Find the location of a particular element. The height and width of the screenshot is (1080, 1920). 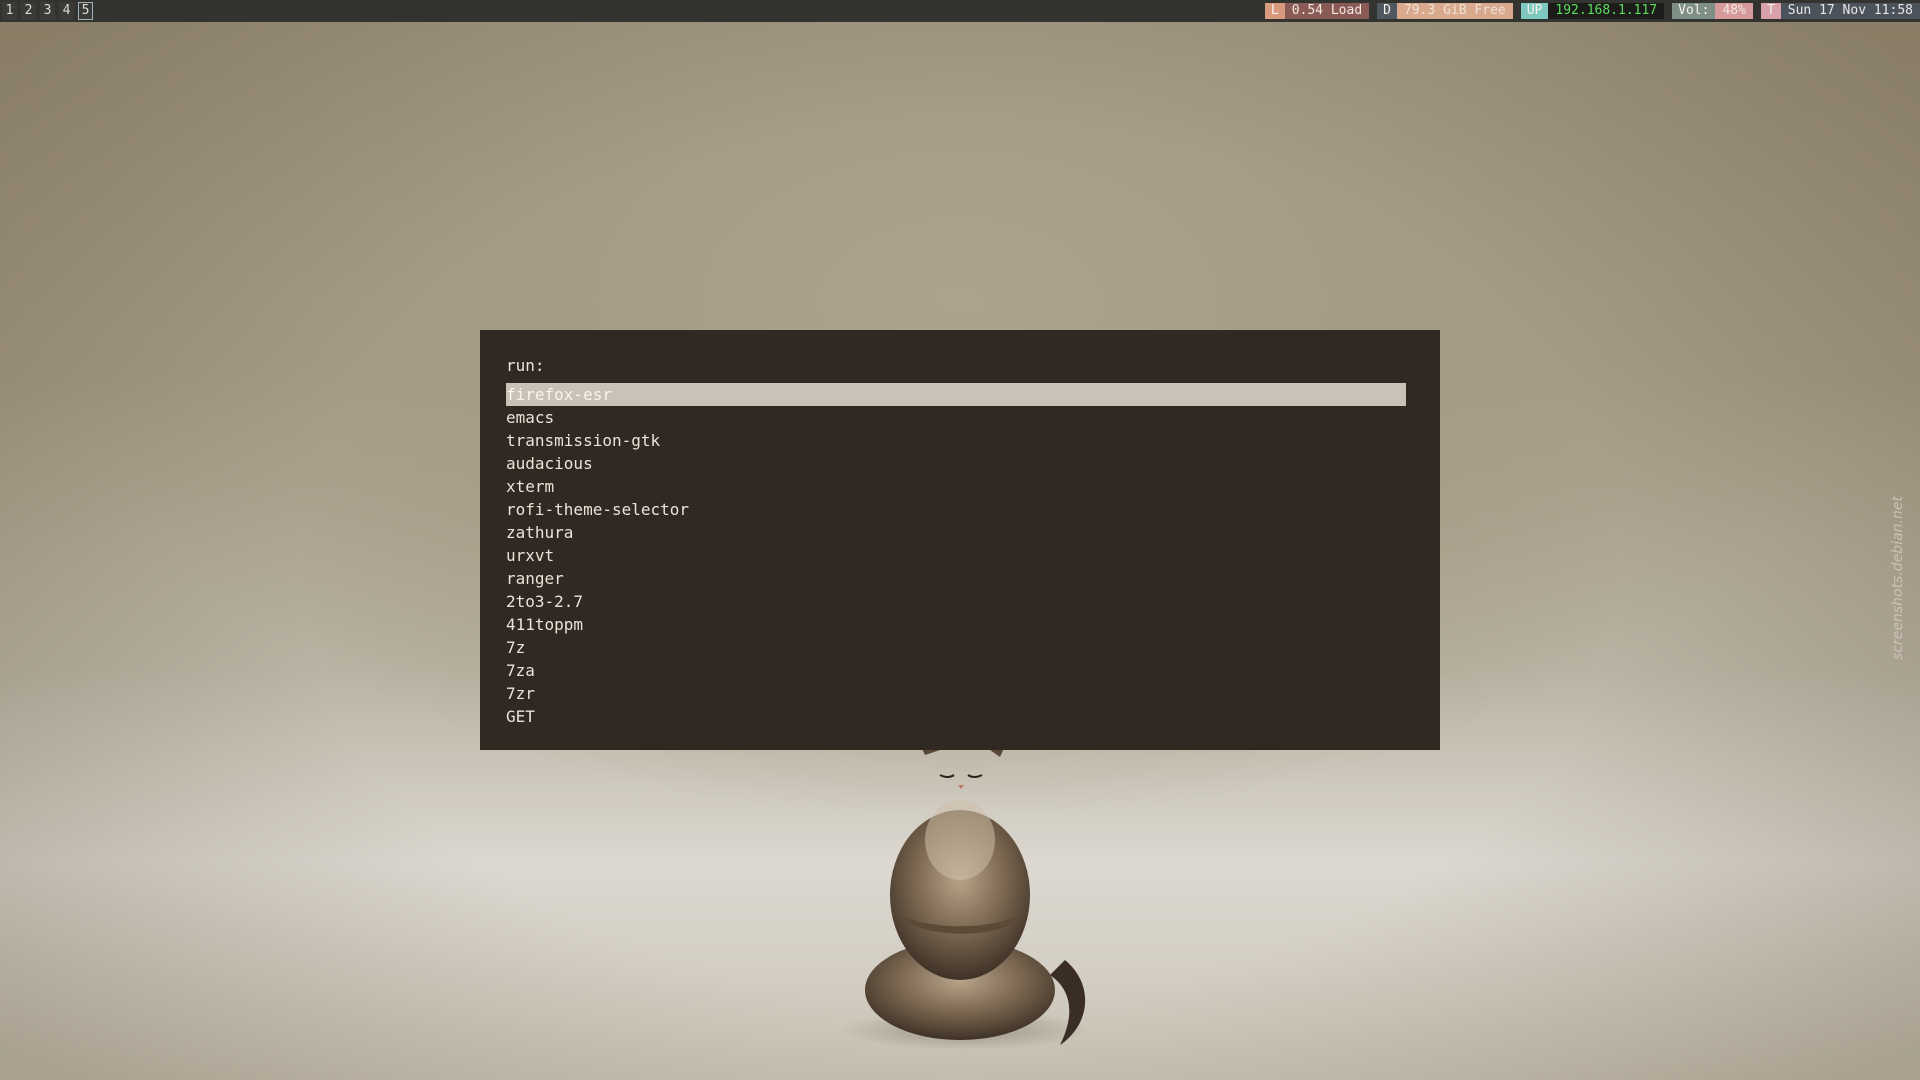

load-block: L 0.54 Load is located at coordinates (1317, 11).